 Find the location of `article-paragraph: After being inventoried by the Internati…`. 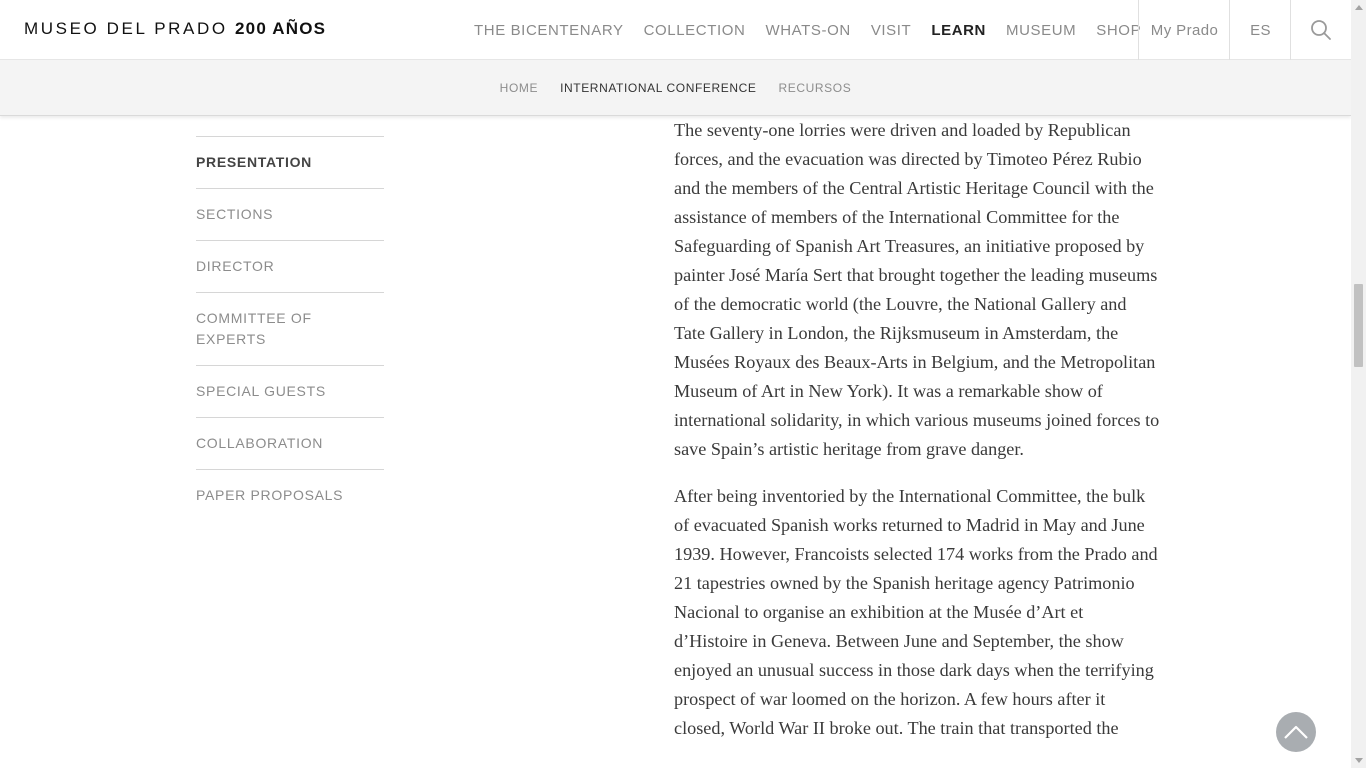

article-paragraph: After being inventoried by the Internati… is located at coordinates (916, 612).